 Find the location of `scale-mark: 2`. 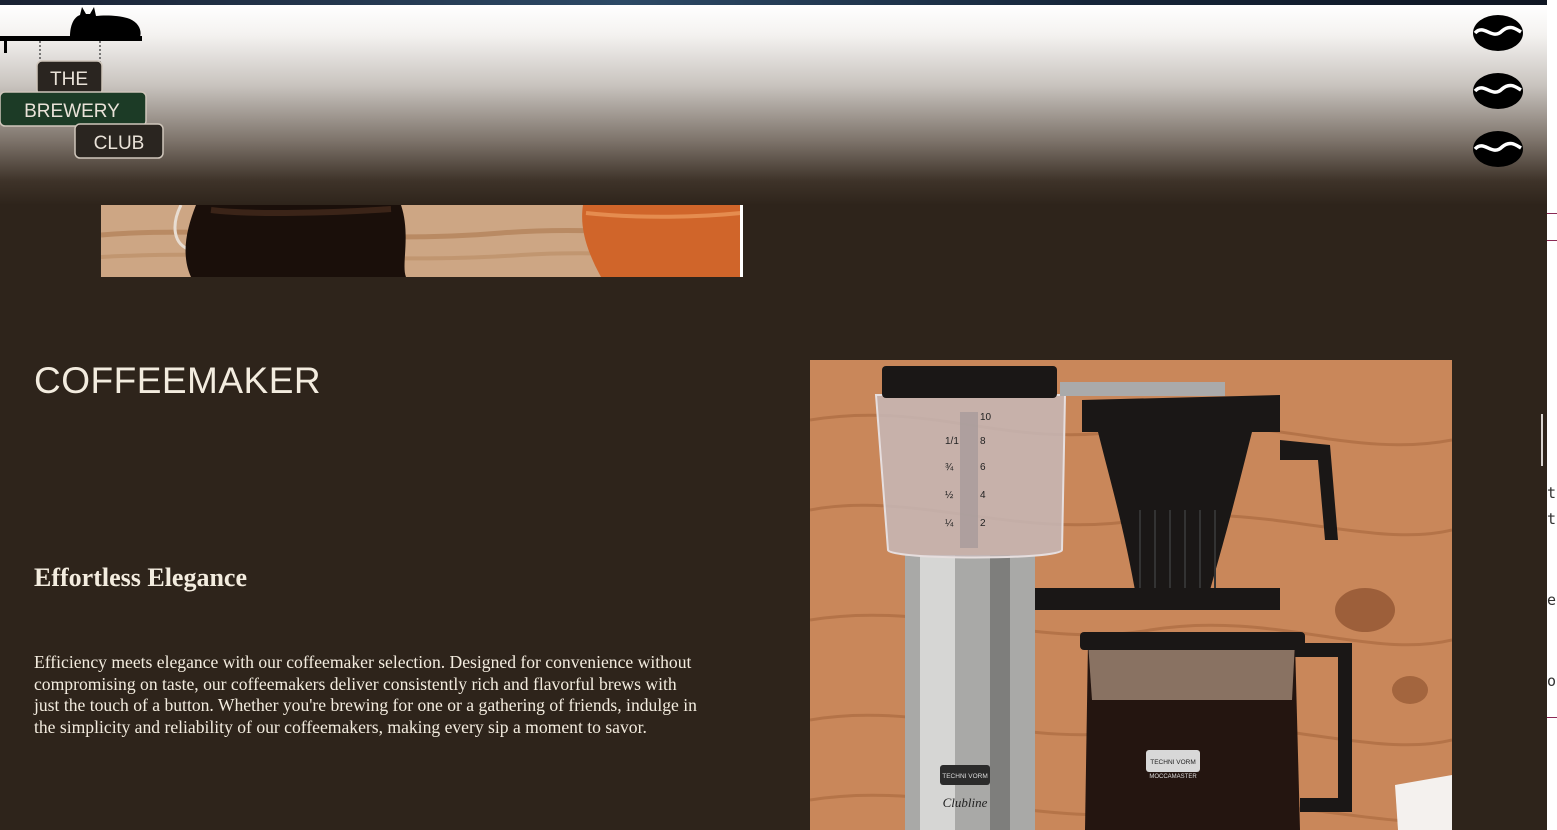

scale-mark: 2 is located at coordinates (983, 523).